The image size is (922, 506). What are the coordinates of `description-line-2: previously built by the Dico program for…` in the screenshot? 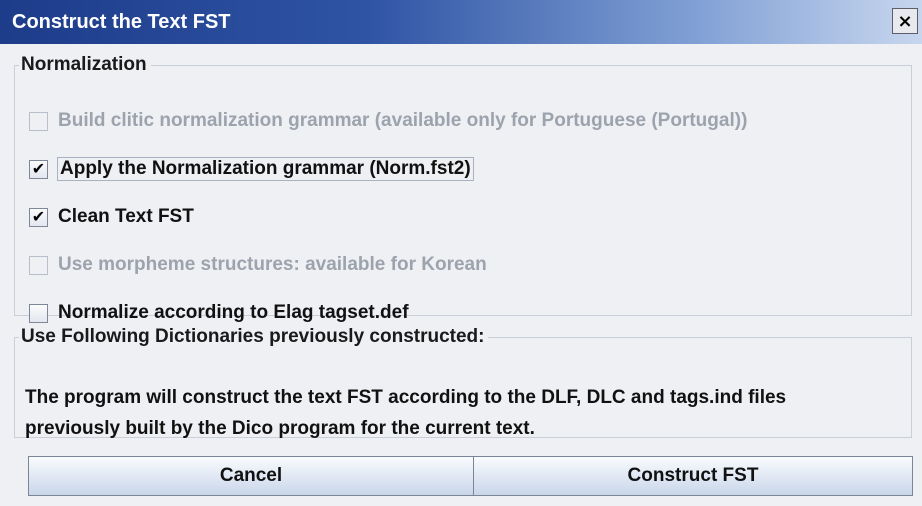 It's located at (280, 428).